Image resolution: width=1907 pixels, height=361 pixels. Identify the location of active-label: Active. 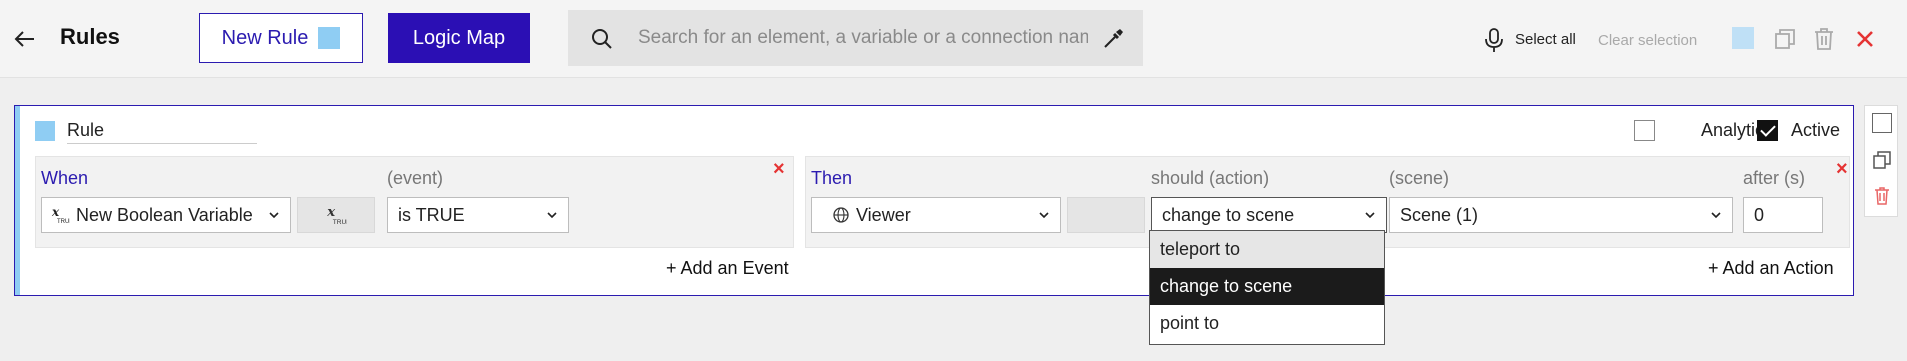
(1816, 130).